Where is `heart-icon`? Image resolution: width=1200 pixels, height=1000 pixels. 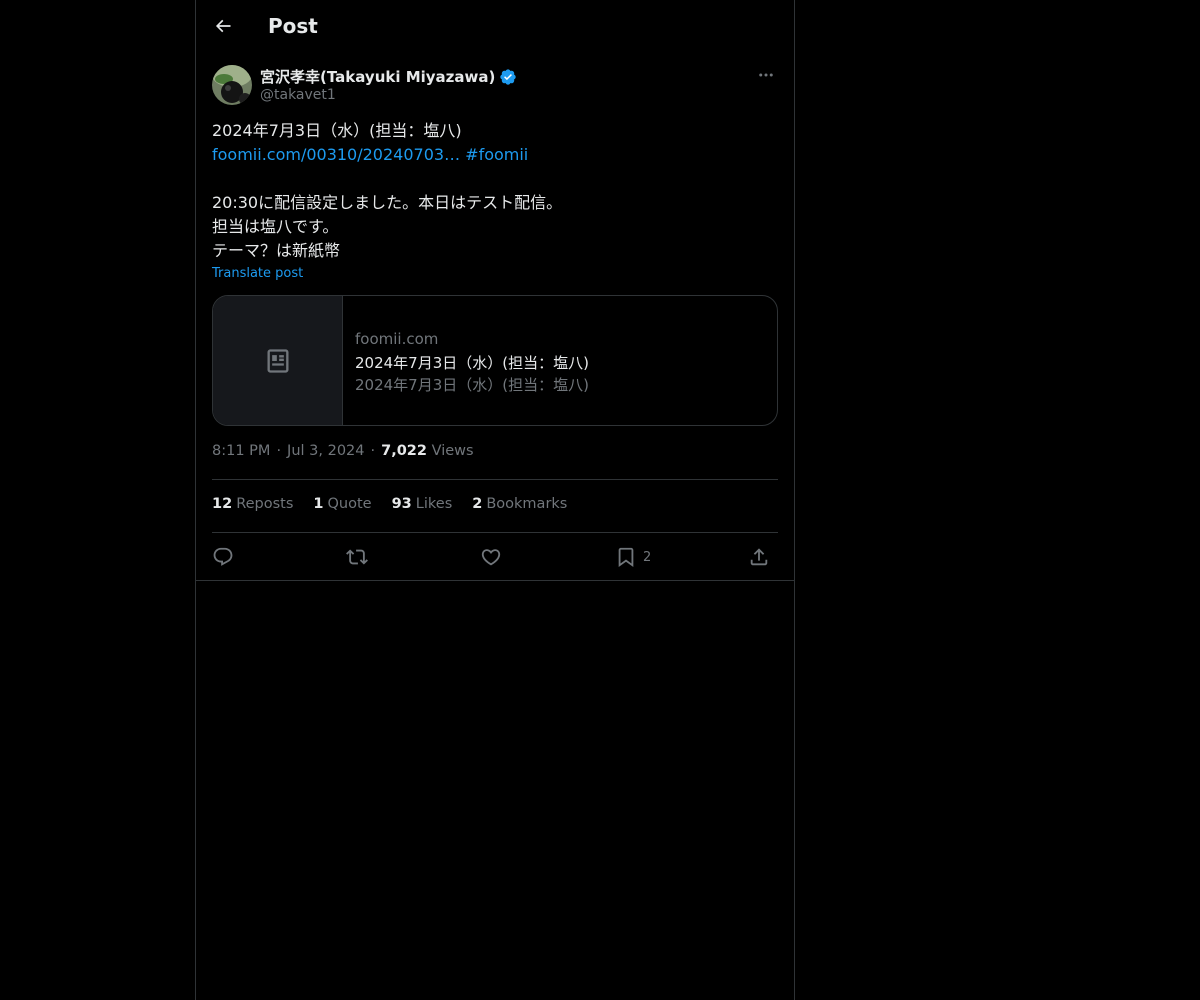 heart-icon is located at coordinates (491, 557).